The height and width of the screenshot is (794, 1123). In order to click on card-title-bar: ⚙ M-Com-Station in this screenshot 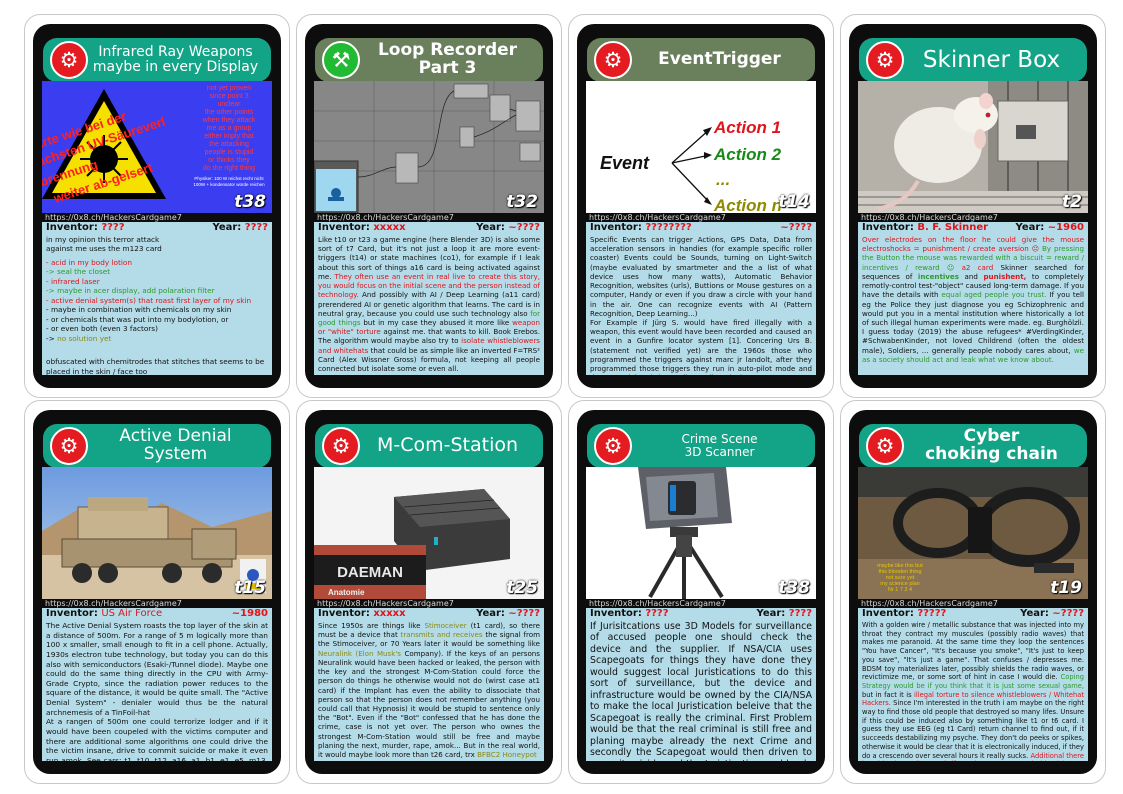, I will do `click(429, 446)`.